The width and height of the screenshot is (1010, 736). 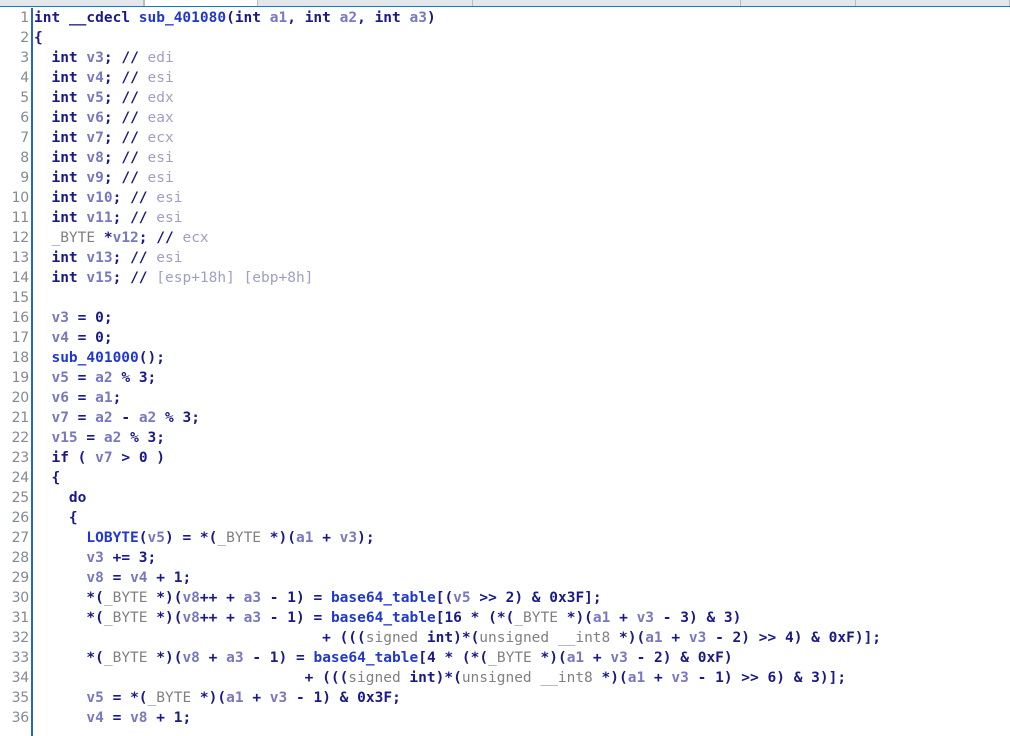 I want to click on code-line: 14 int v15; // [esp+18h] [ebp+8h], so click(x=505, y=278).